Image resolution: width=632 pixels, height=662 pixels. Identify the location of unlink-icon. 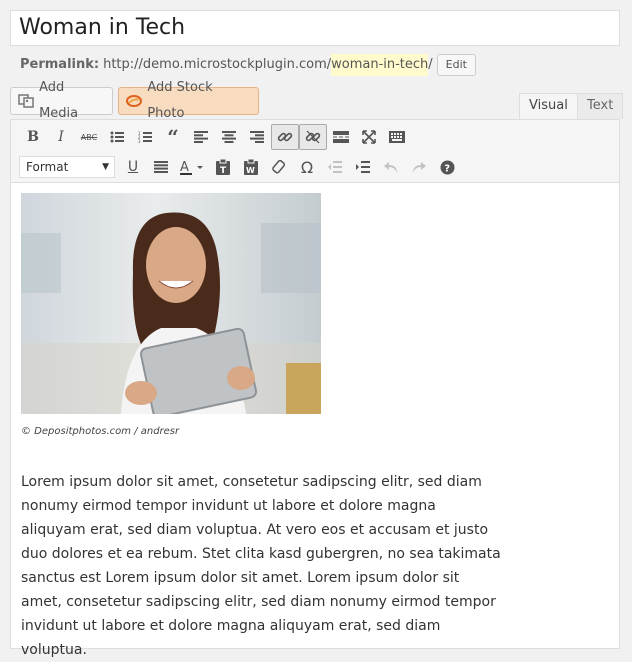
(313, 137).